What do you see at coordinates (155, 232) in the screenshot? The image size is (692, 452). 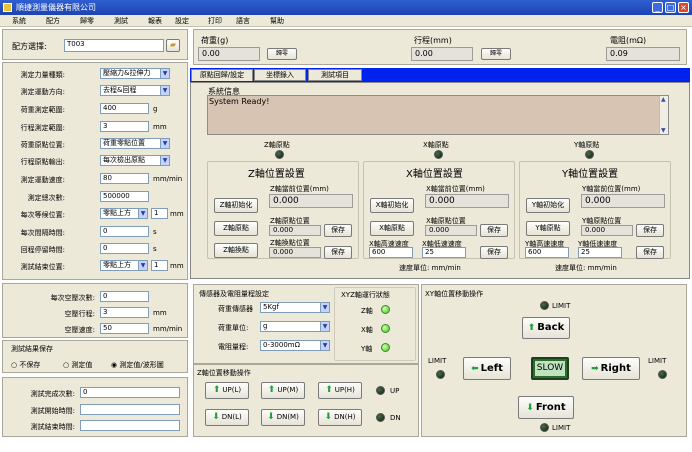 I see `param-unit: s` at bounding box center [155, 232].